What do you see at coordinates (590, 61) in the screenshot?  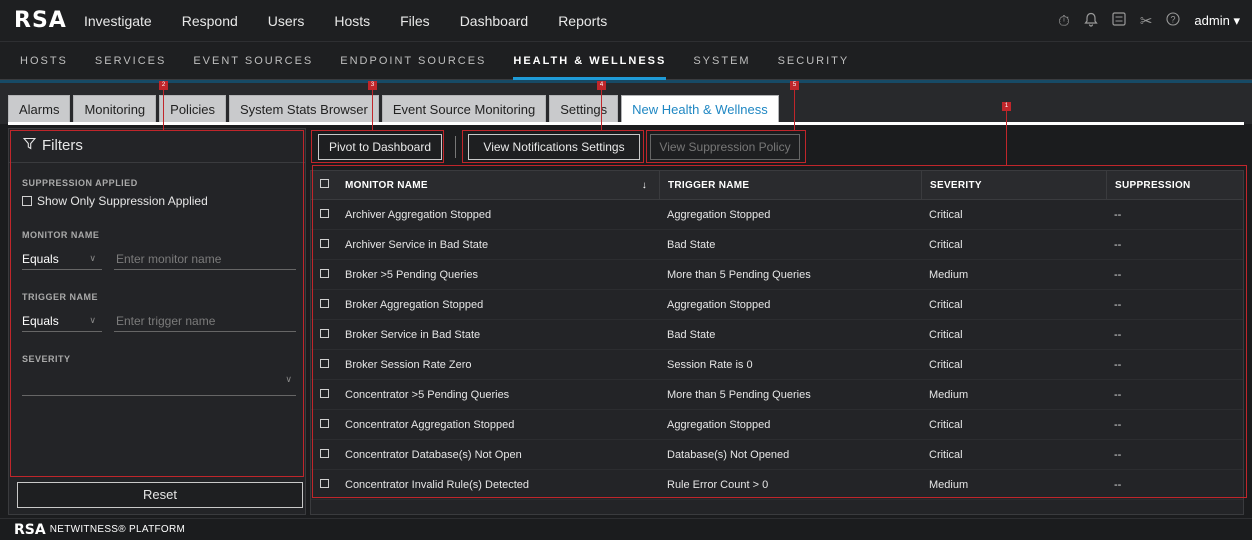 I see `subnav-health-wellness: HEALTH & WELLNESS` at bounding box center [590, 61].